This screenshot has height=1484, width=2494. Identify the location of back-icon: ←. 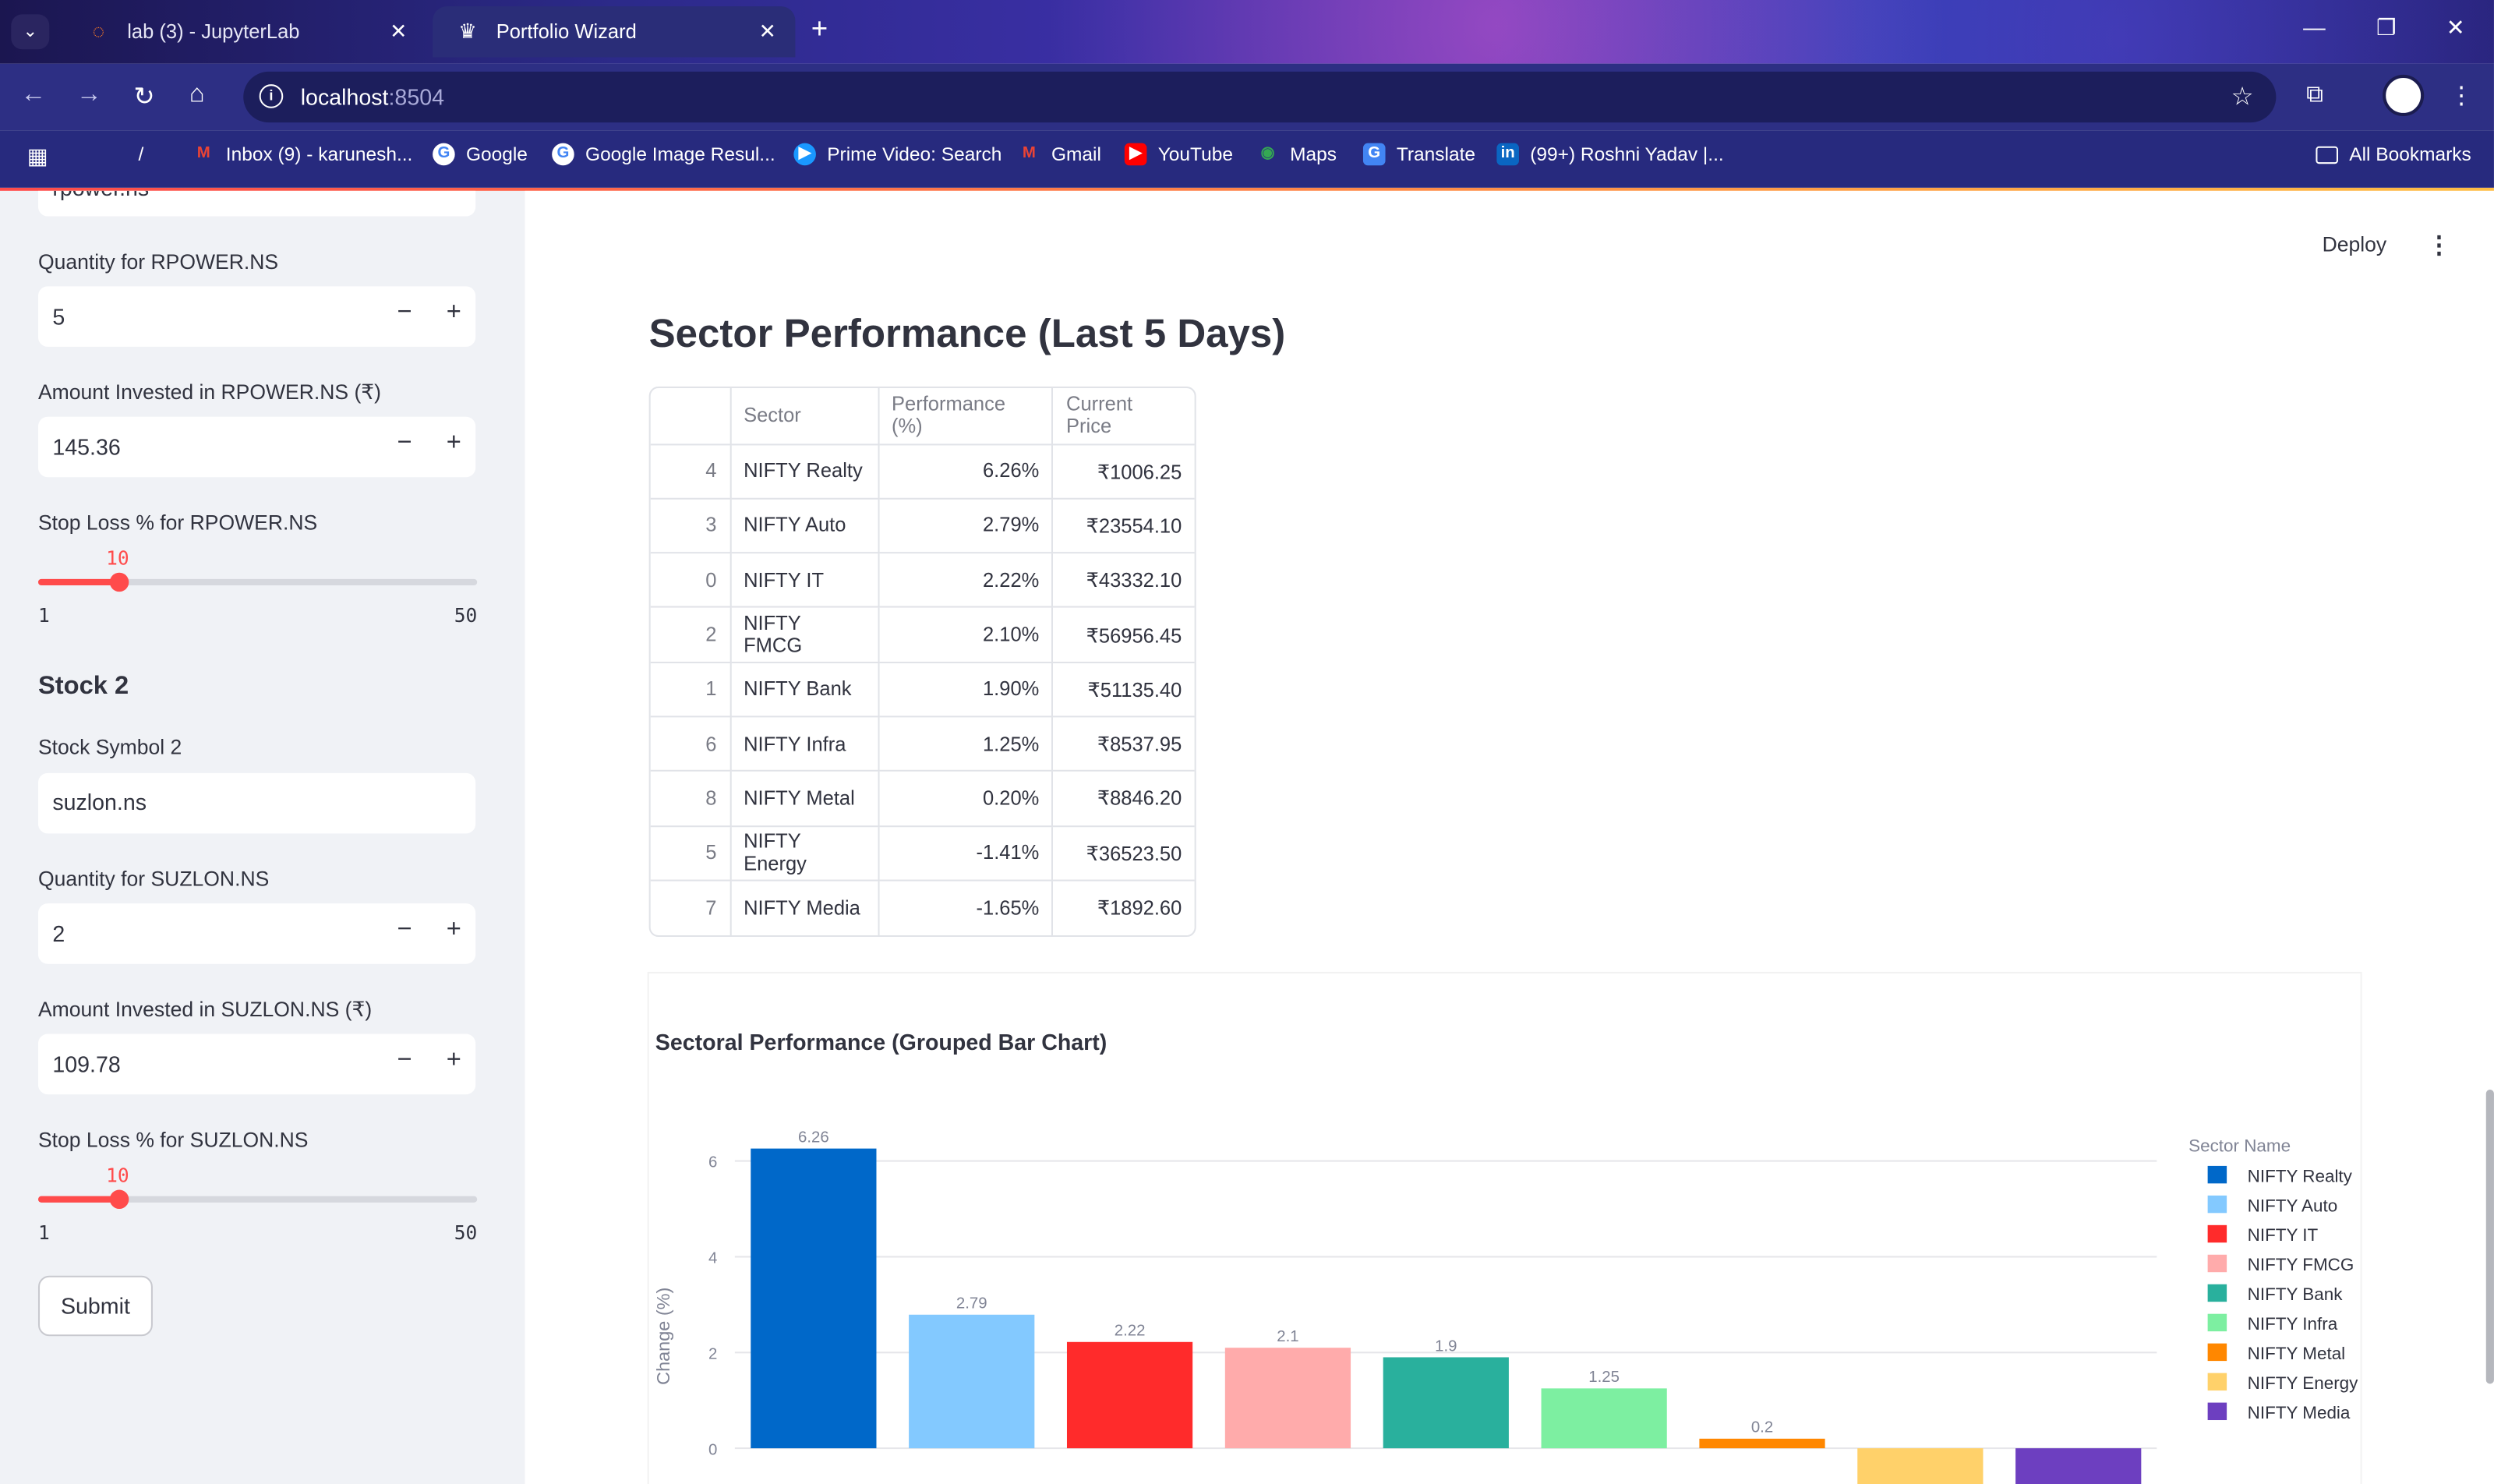
(34, 95).